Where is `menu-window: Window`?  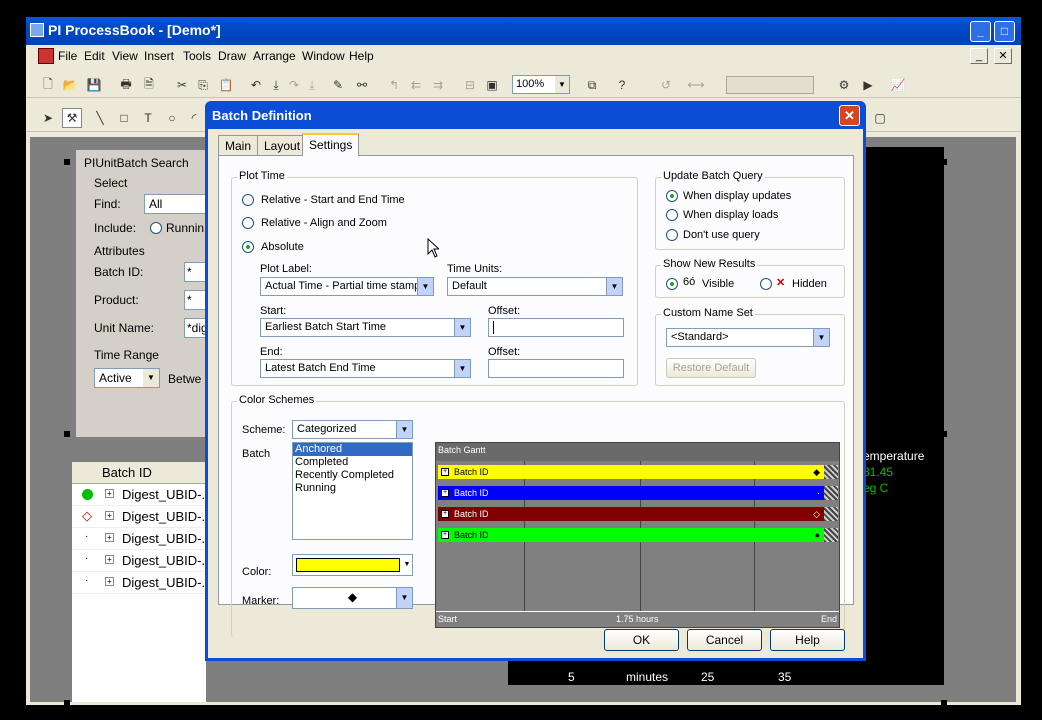
menu-window: Window is located at coordinates (323, 56).